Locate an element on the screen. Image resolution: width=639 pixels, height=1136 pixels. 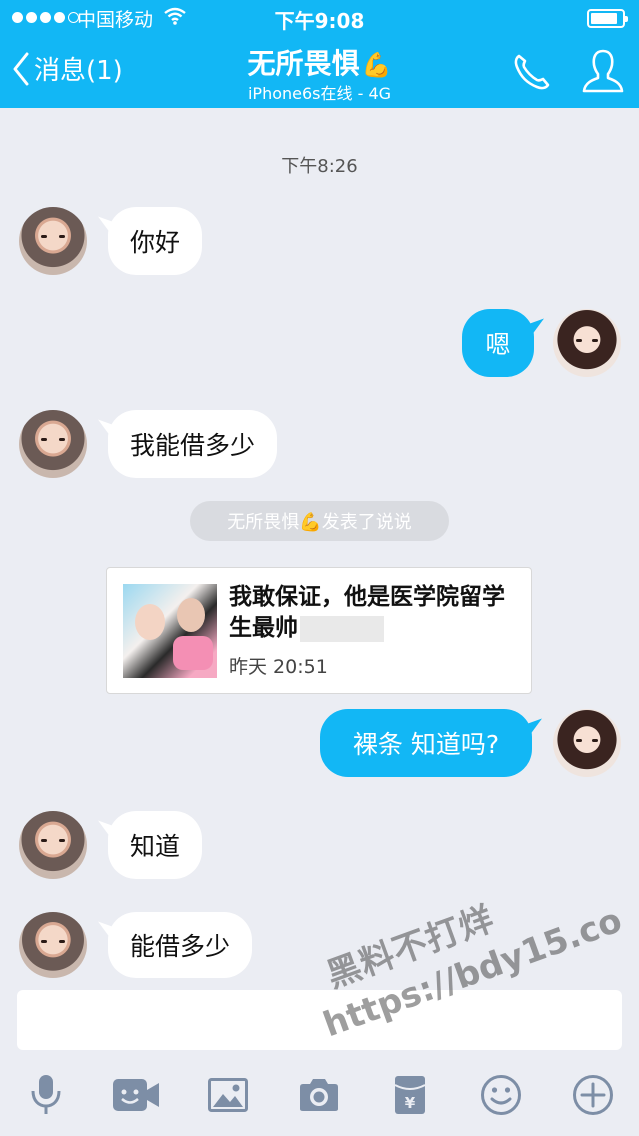
contact-name: 无所畏惧 is located at coordinates (303, 63).